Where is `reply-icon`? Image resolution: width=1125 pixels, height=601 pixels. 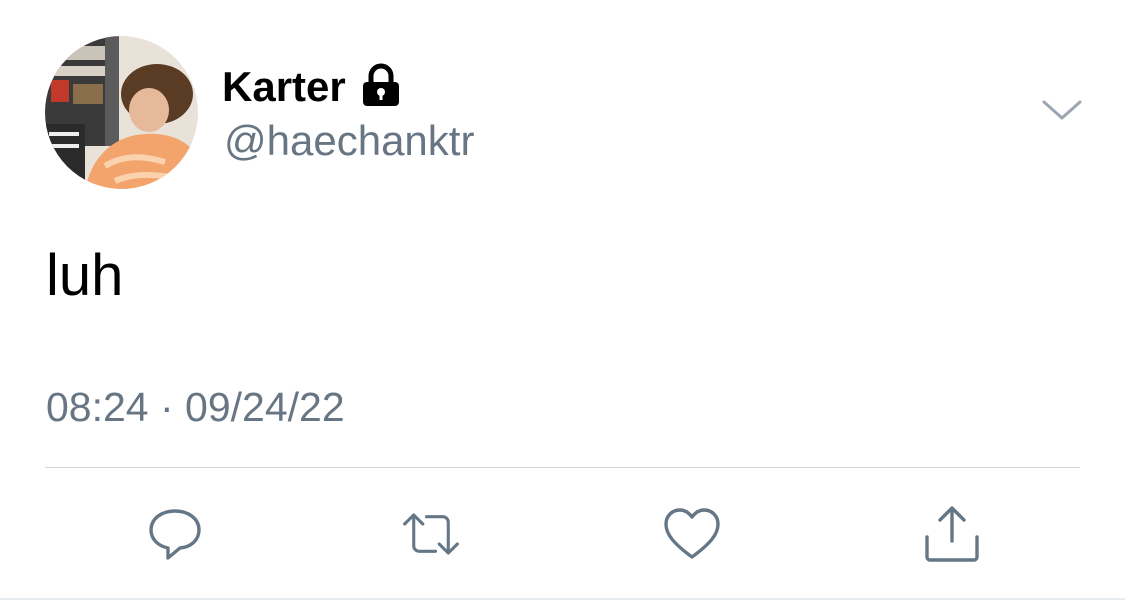 reply-icon is located at coordinates (175, 534).